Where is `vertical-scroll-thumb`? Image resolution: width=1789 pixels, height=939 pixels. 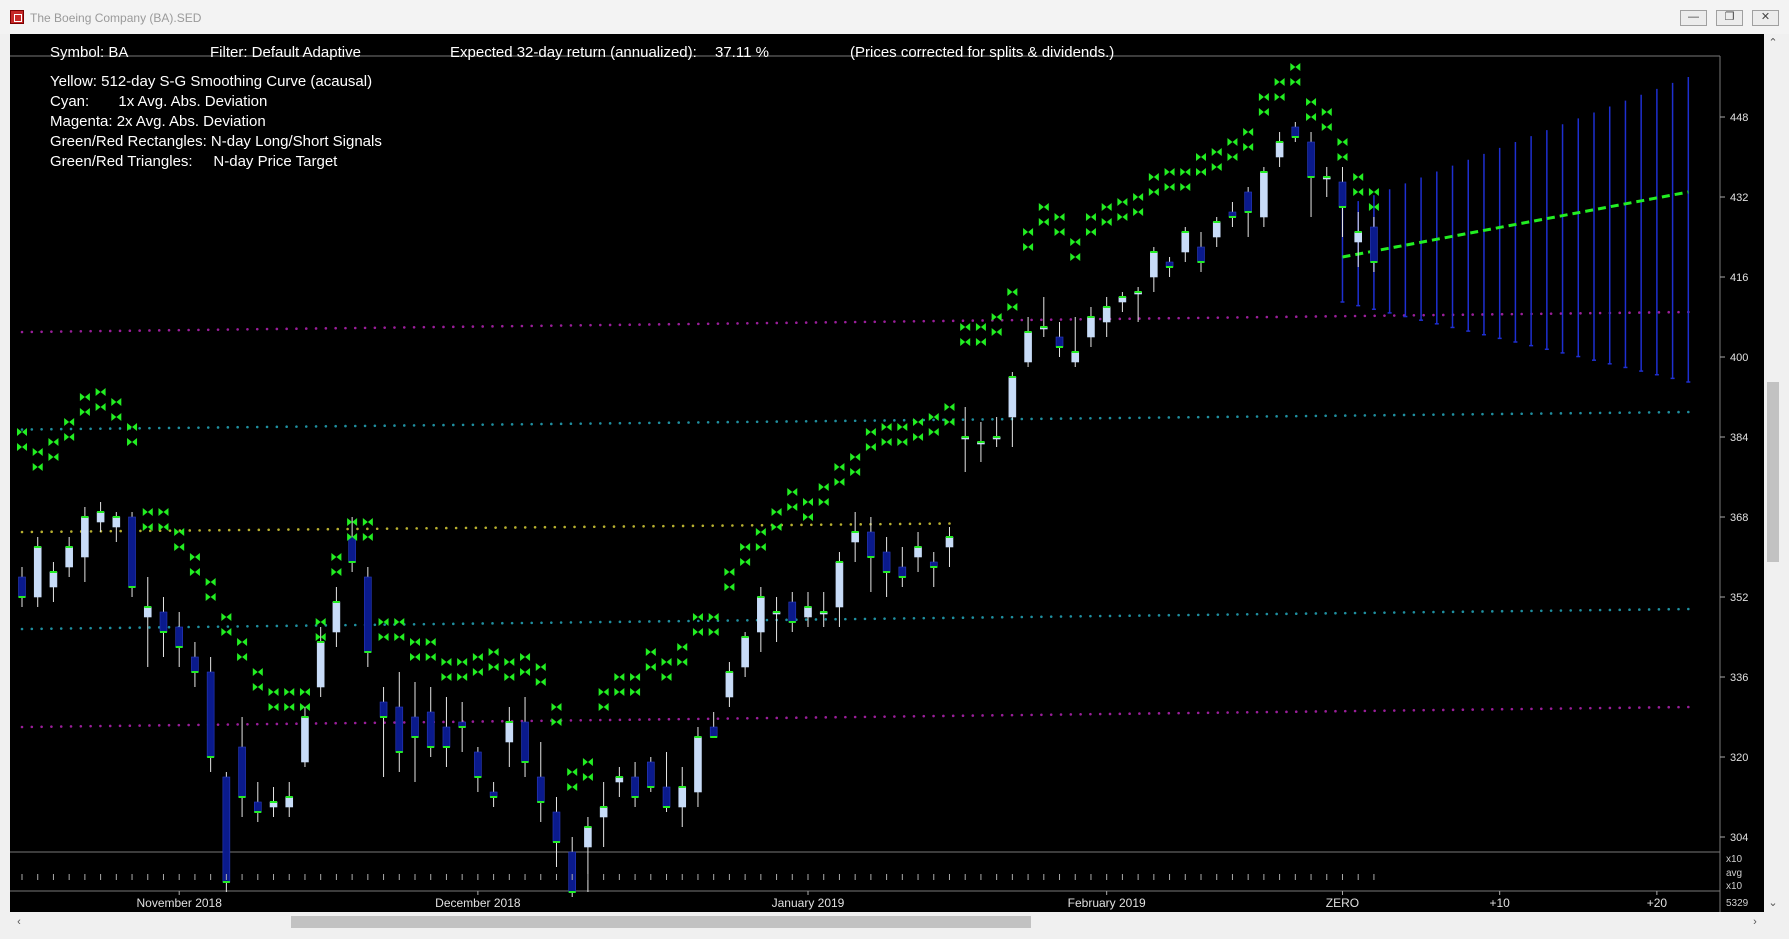
vertical-scroll-thumb is located at coordinates (1773, 472).